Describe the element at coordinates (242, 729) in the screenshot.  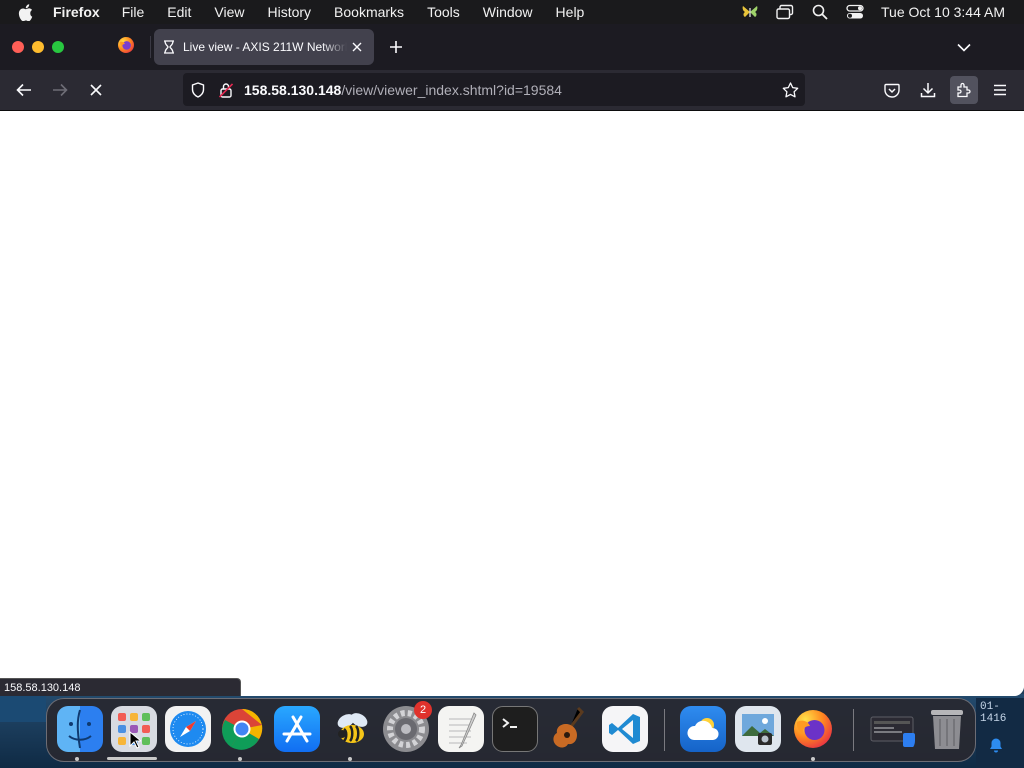
I see `chrome-icon` at that location.